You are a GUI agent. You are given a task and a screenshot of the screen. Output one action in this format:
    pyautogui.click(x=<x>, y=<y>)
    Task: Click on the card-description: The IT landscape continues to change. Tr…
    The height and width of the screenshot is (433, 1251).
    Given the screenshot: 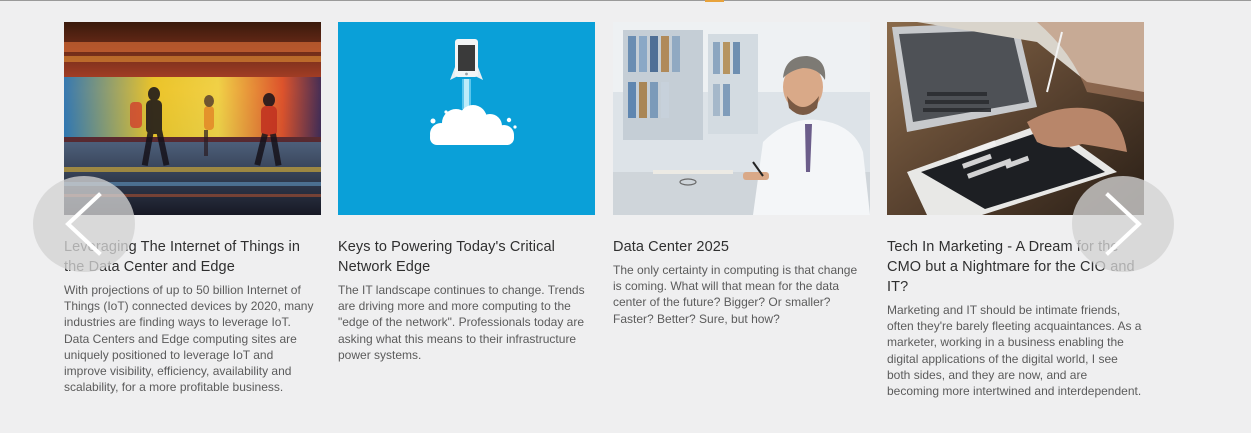 What is the action you would take?
    pyautogui.click(x=461, y=322)
    